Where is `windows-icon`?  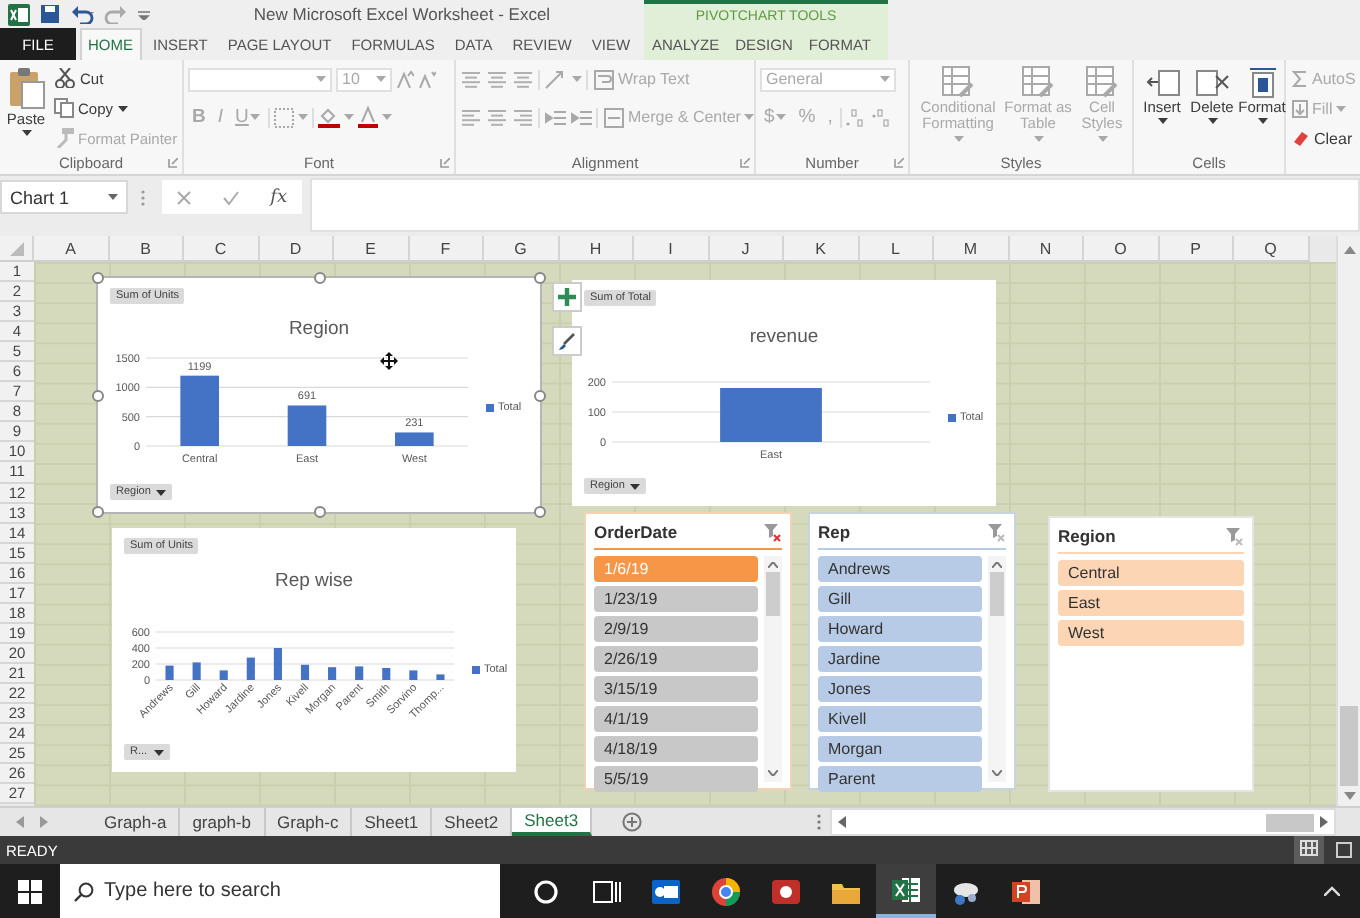 windows-icon is located at coordinates (30, 891).